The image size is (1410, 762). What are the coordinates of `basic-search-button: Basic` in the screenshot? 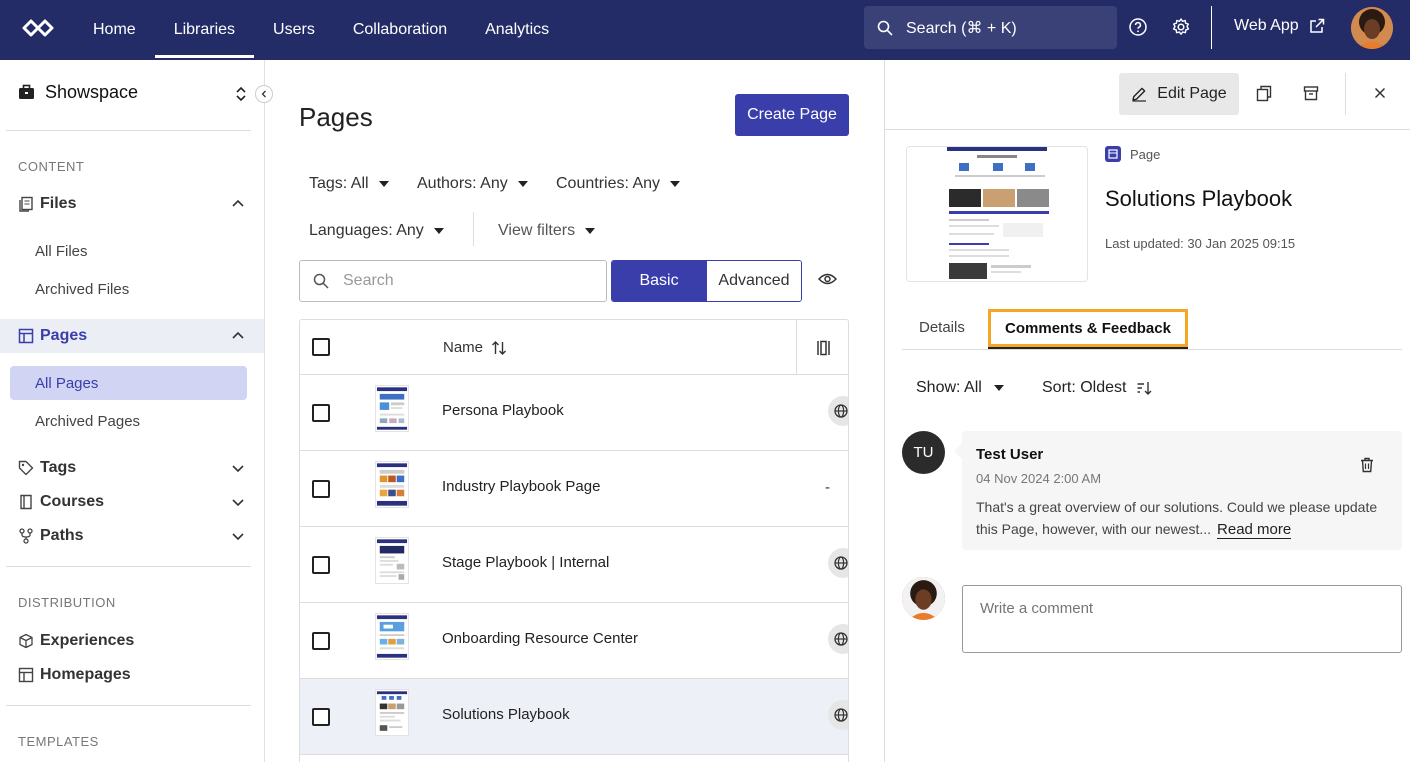 It's located at (659, 281).